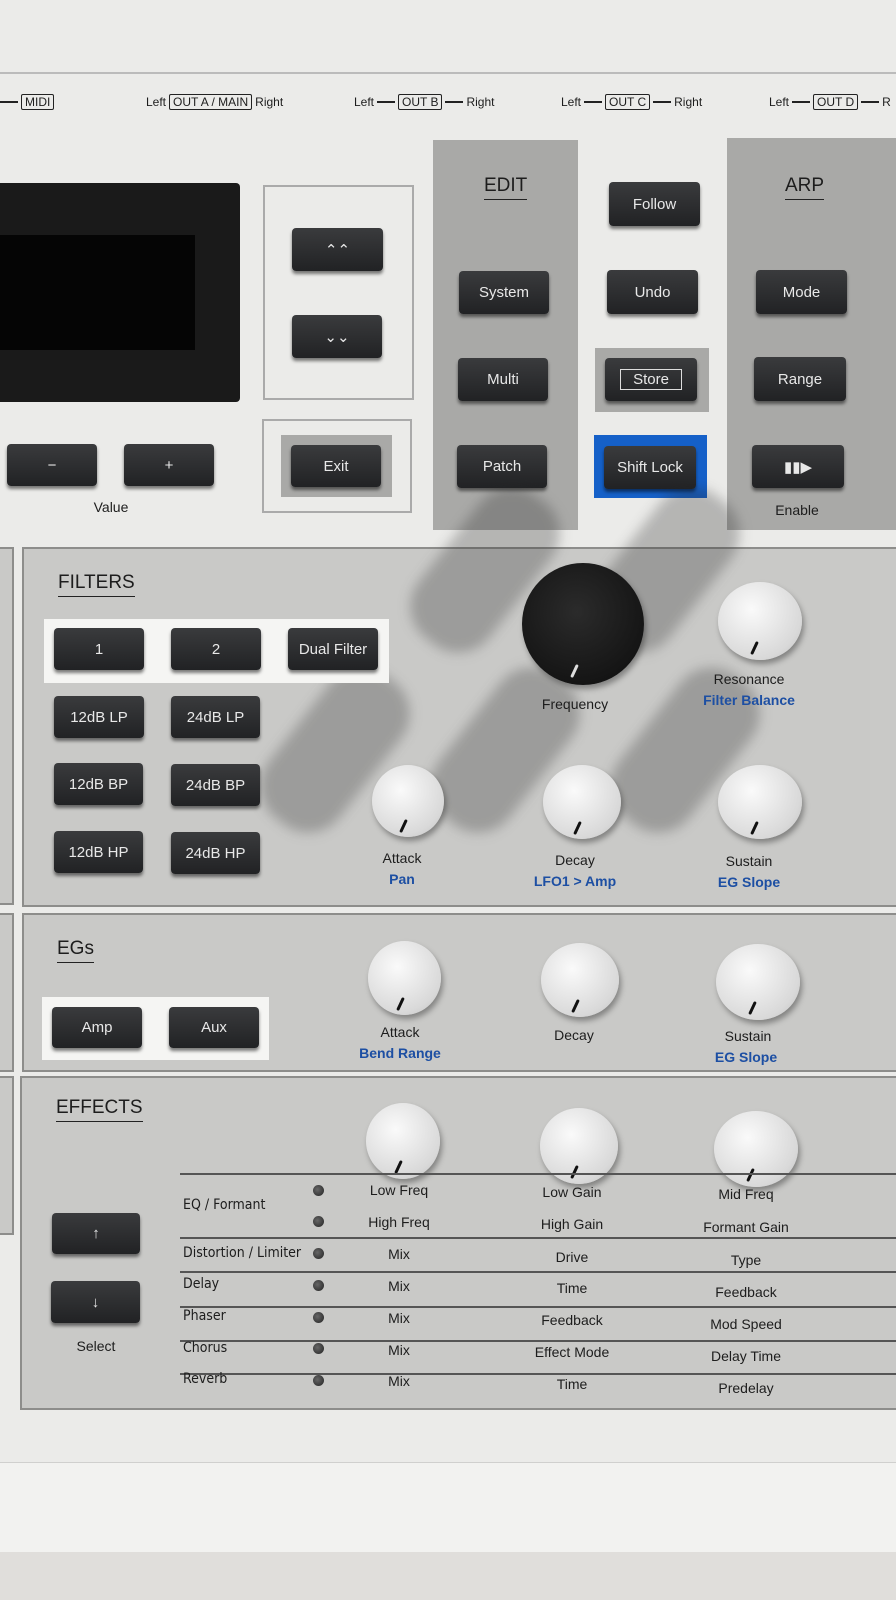 This screenshot has height=1600, width=896. What do you see at coordinates (337, 336) in the screenshot?
I see `page-down-button: ⌄⌄` at bounding box center [337, 336].